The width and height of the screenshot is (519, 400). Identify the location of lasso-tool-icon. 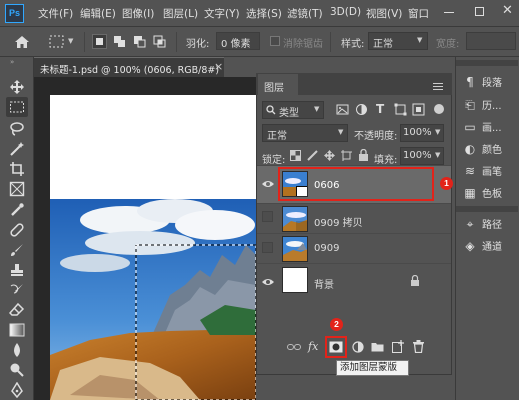
(17, 129).